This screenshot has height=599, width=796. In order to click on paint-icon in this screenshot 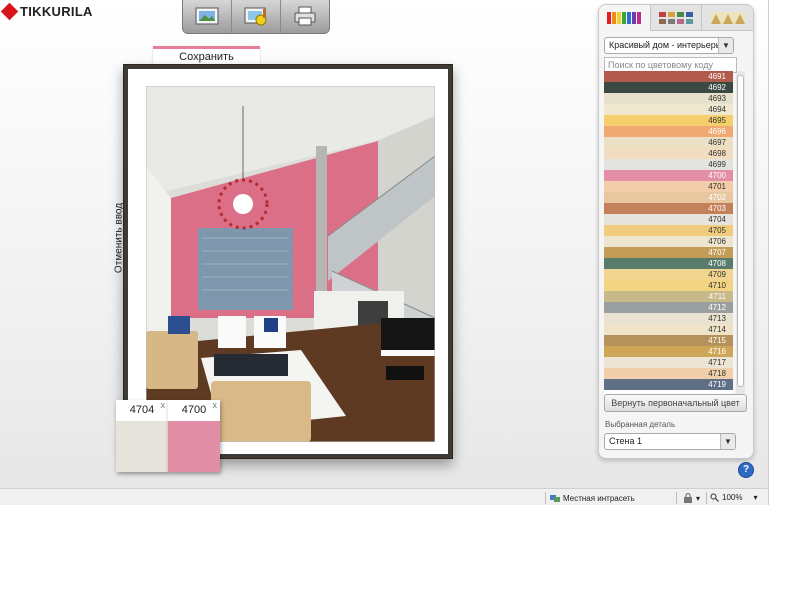, I will do `click(255, 16)`.